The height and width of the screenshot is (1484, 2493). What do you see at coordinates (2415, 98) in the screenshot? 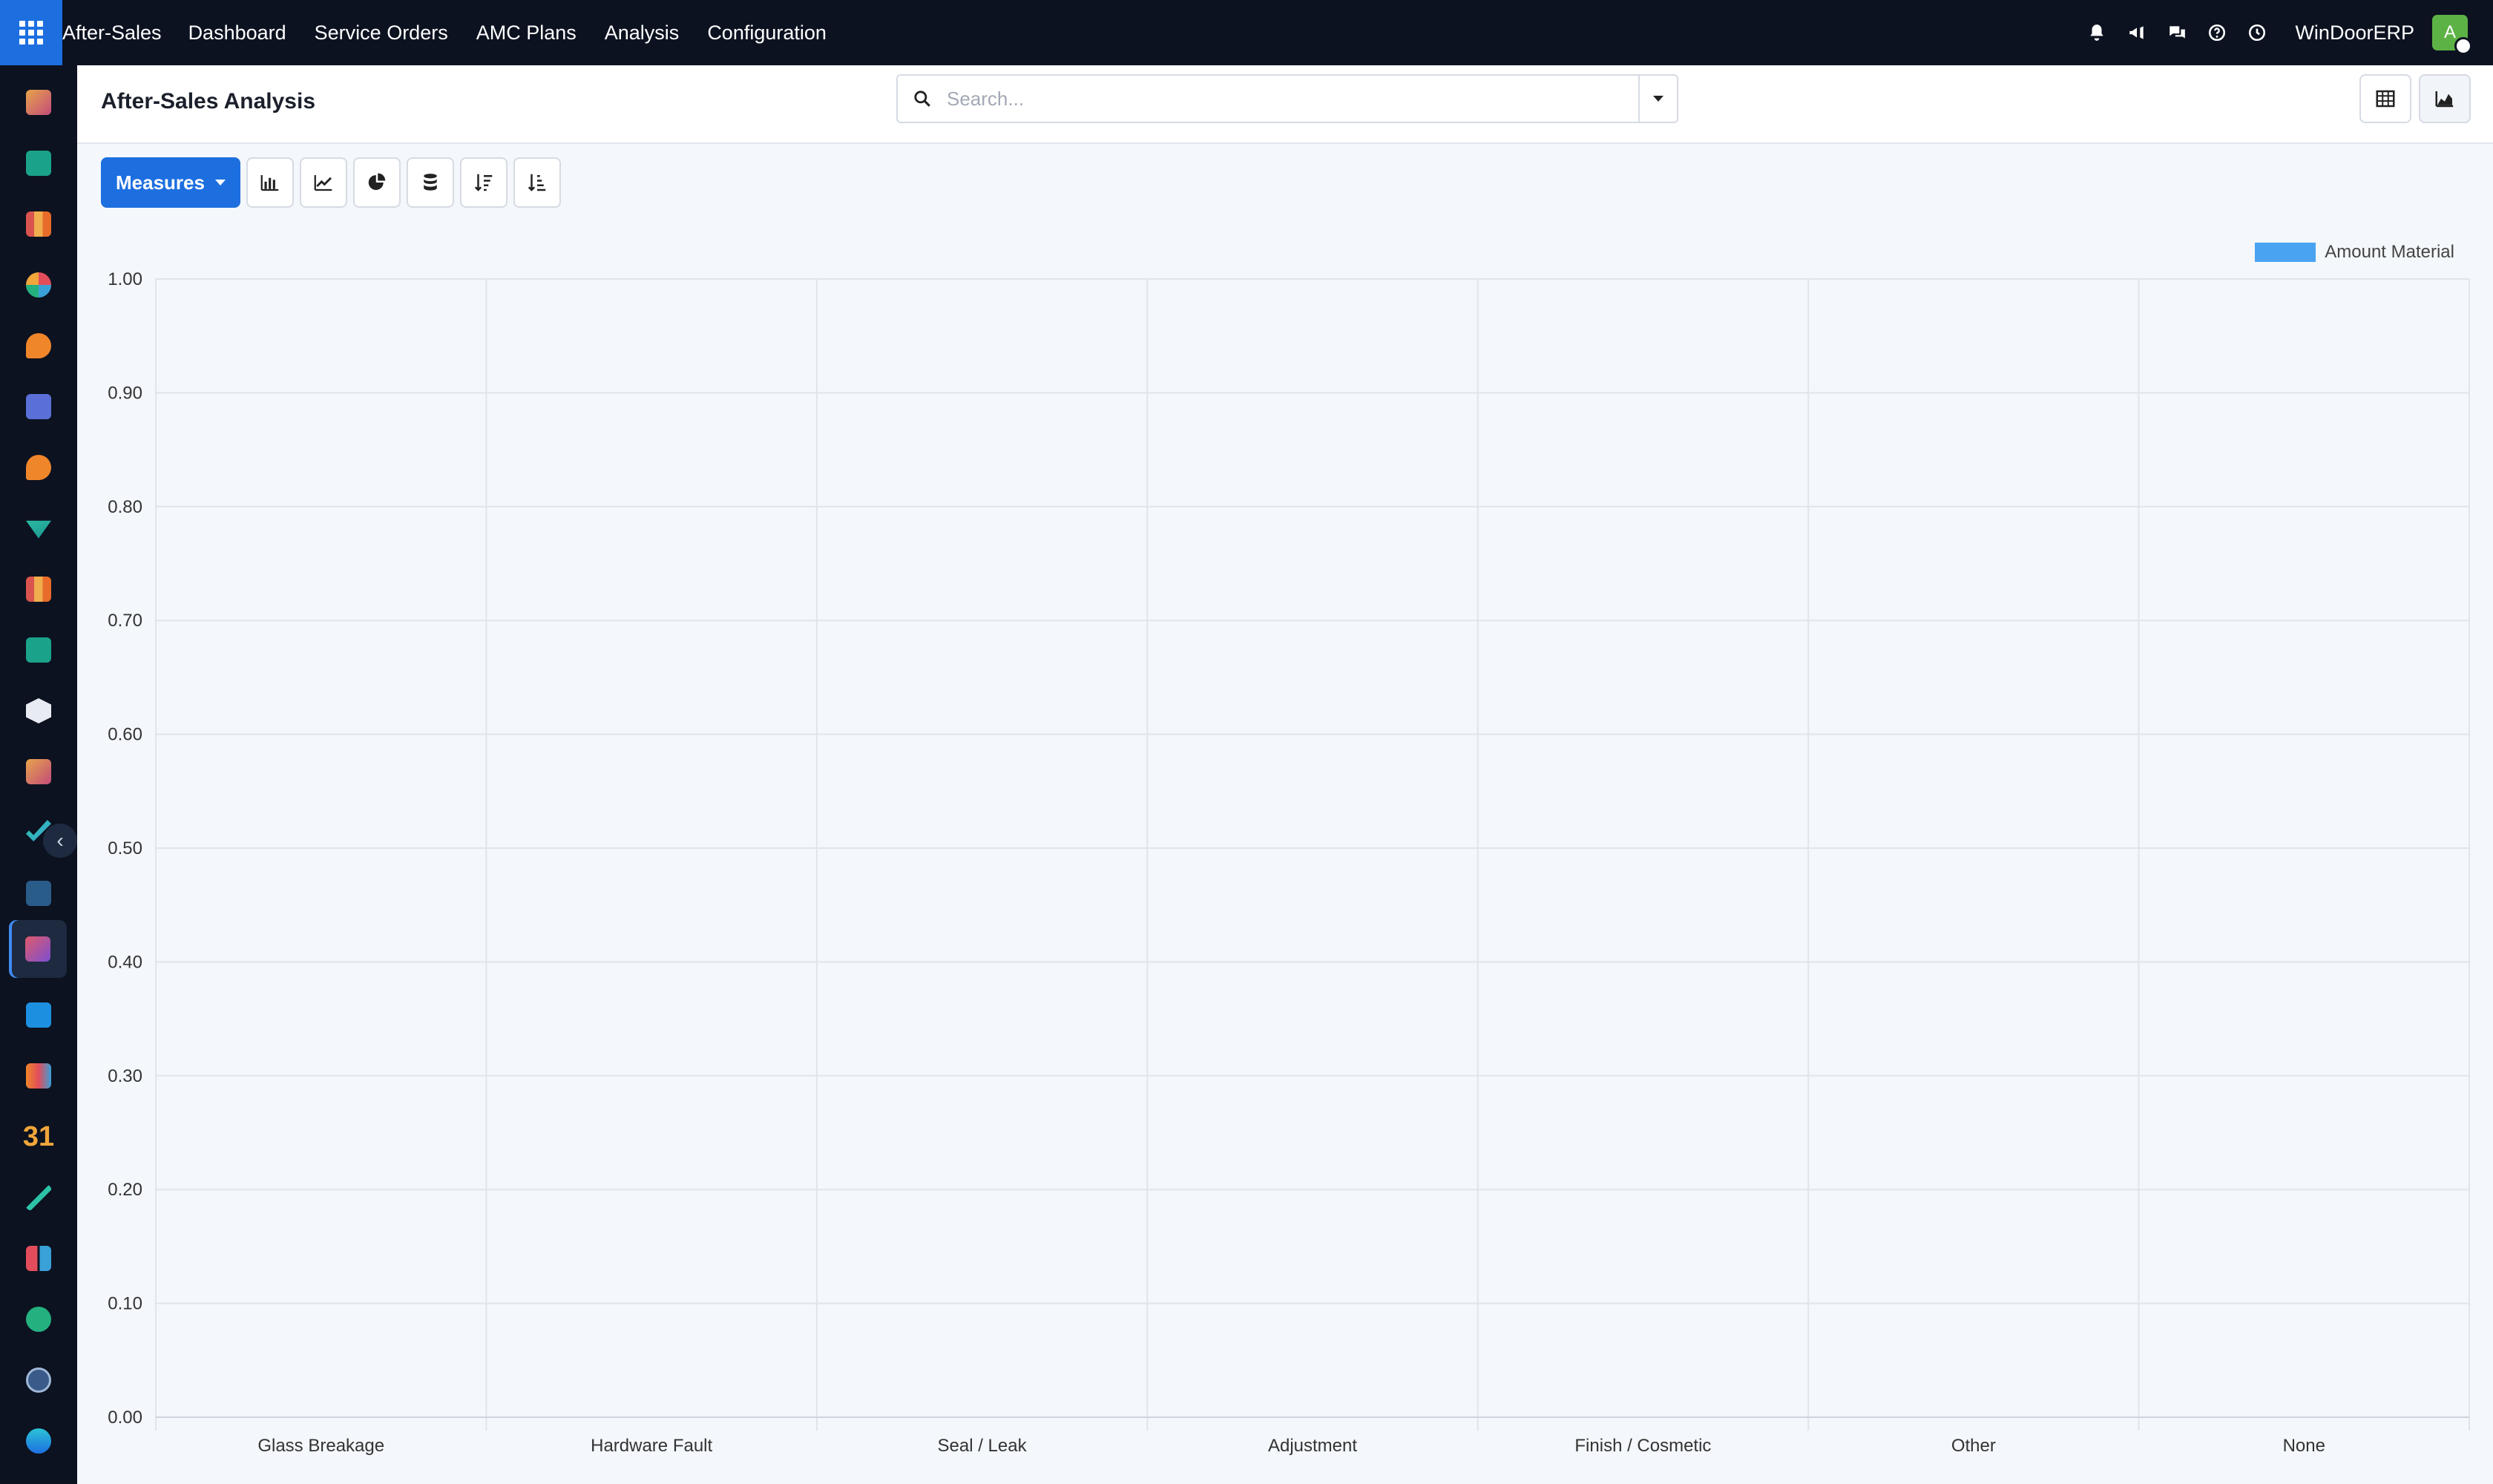
I see `view-switcher` at bounding box center [2415, 98].